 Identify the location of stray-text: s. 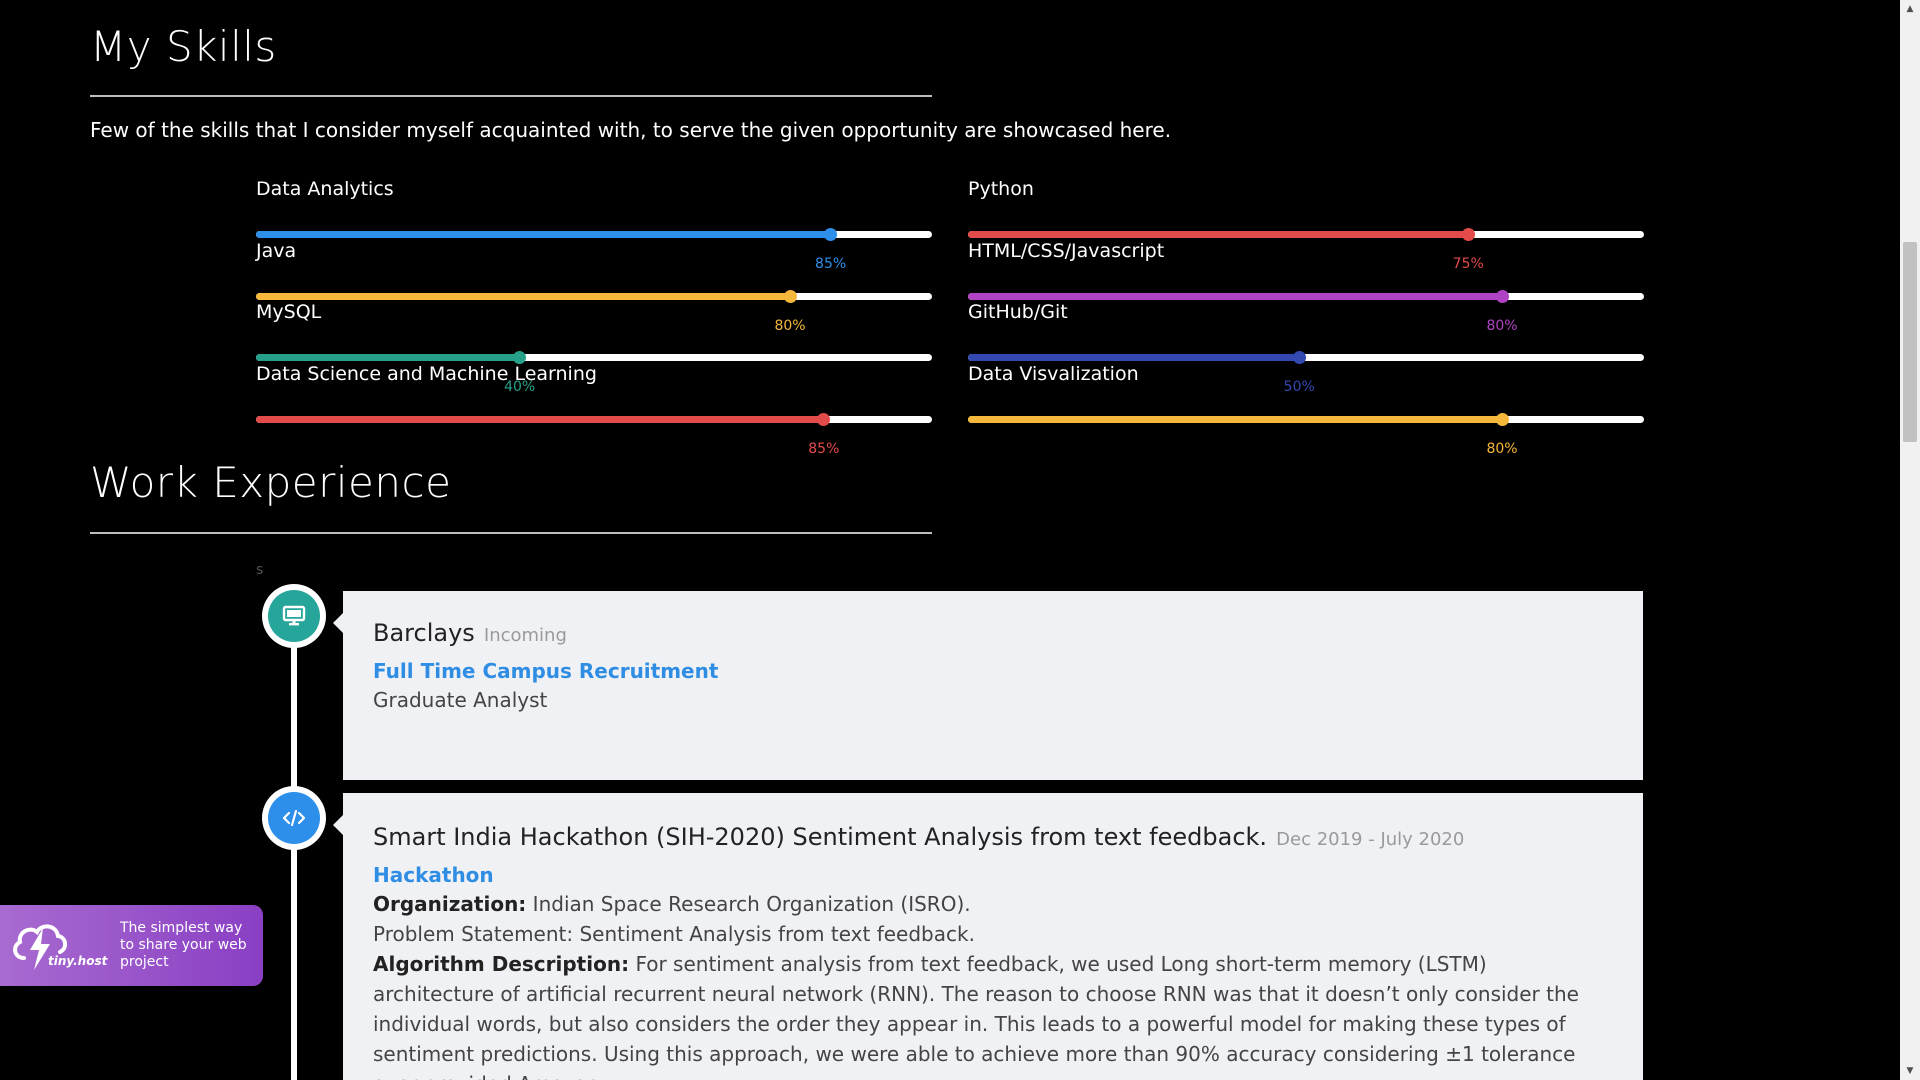
(260, 570).